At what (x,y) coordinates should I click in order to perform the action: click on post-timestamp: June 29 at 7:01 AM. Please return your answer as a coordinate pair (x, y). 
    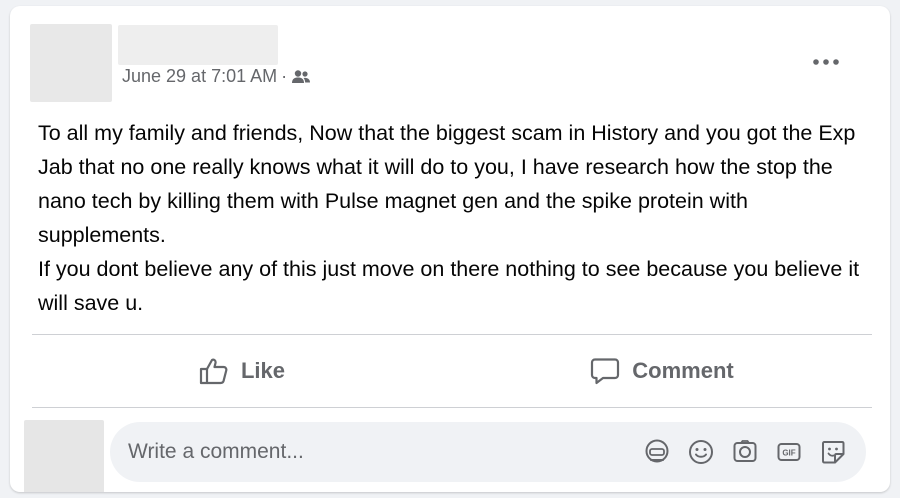
    Looking at the image, I should click on (199, 76).